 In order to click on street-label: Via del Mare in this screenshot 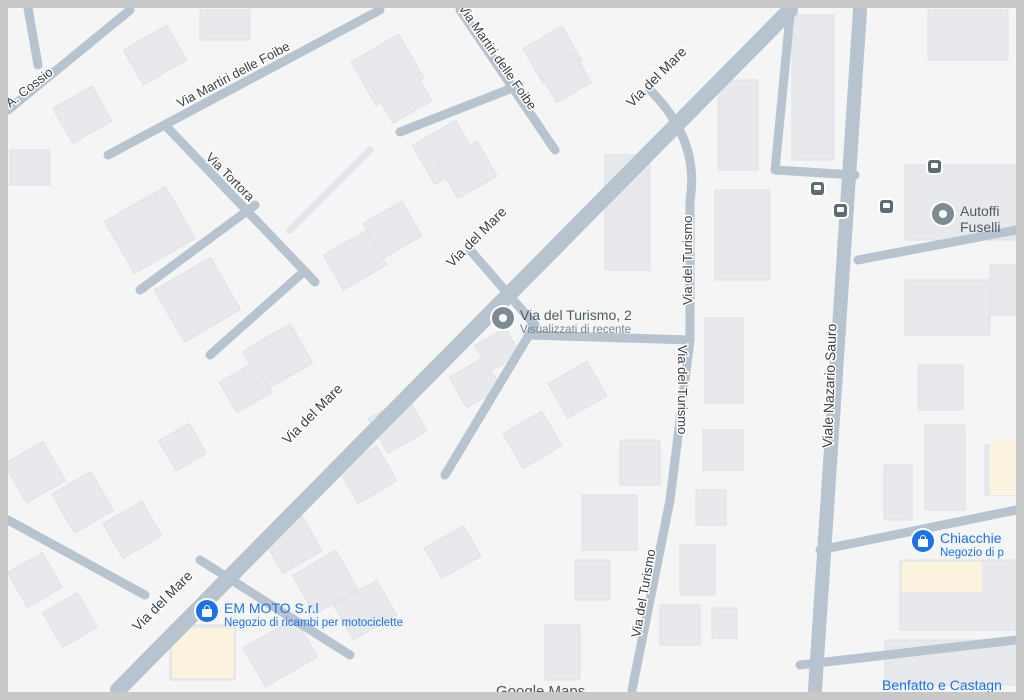, I will do `click(312, 413)`.